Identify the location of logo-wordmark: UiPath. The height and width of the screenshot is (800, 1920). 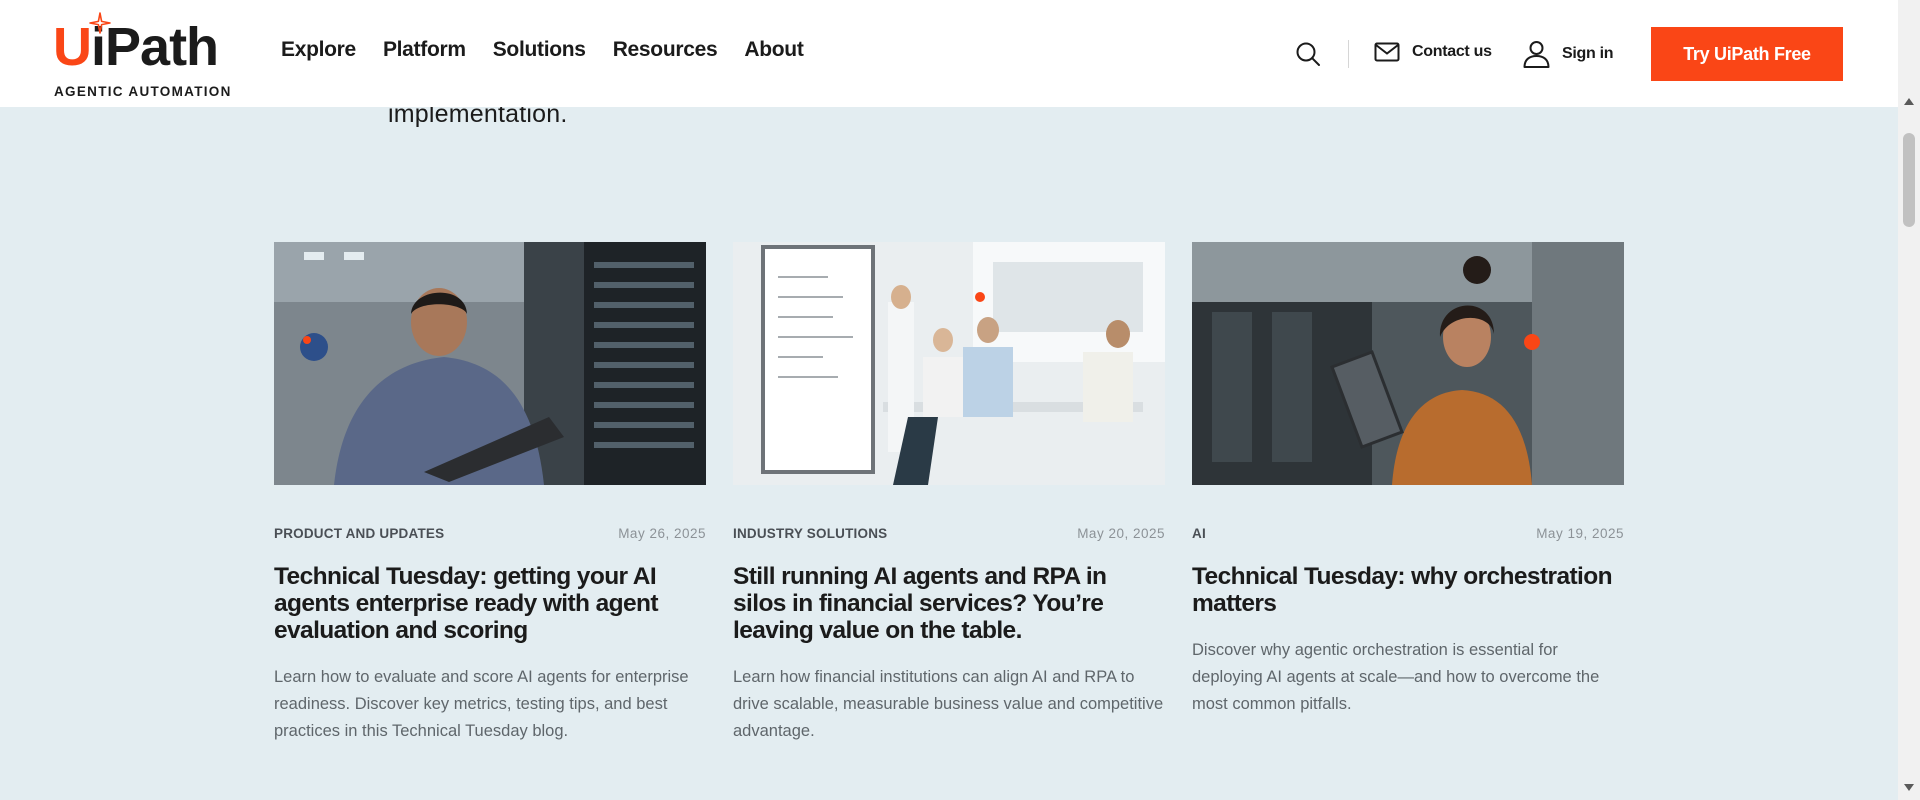
(136, 47).